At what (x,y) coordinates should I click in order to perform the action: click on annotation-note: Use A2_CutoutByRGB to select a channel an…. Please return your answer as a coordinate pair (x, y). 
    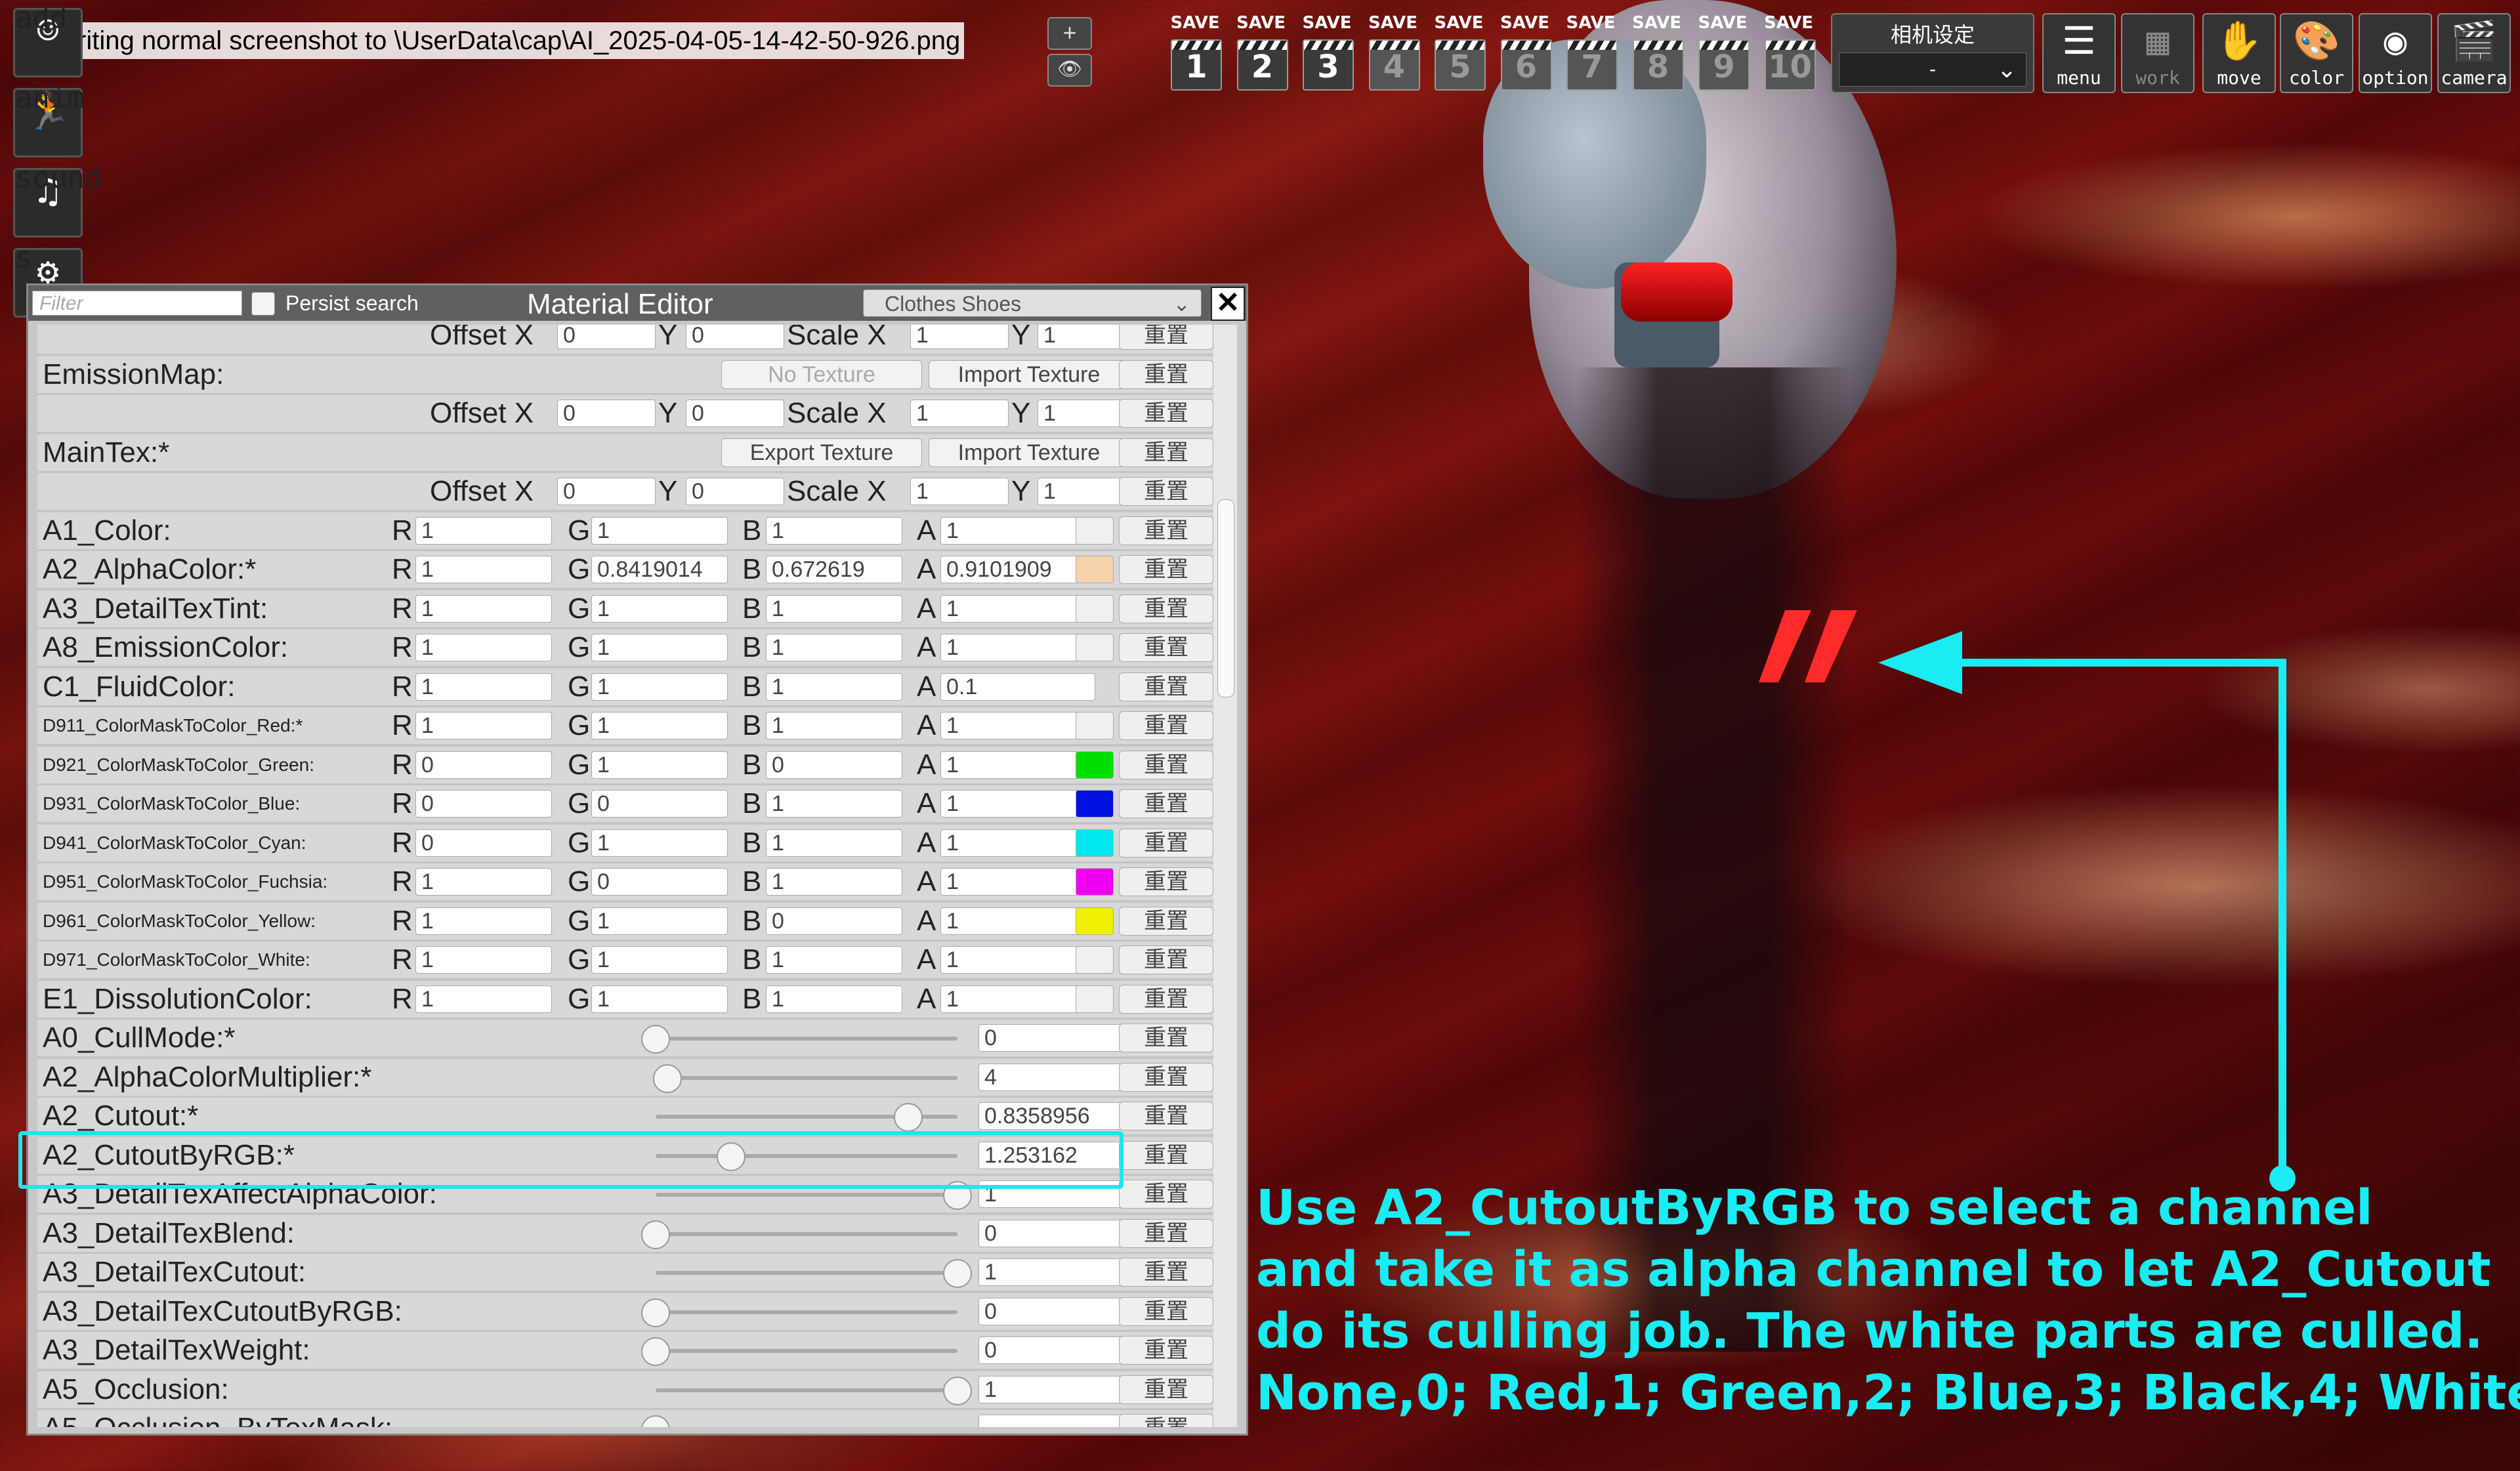
    Looking at the image, I should click on (1888, 1300).